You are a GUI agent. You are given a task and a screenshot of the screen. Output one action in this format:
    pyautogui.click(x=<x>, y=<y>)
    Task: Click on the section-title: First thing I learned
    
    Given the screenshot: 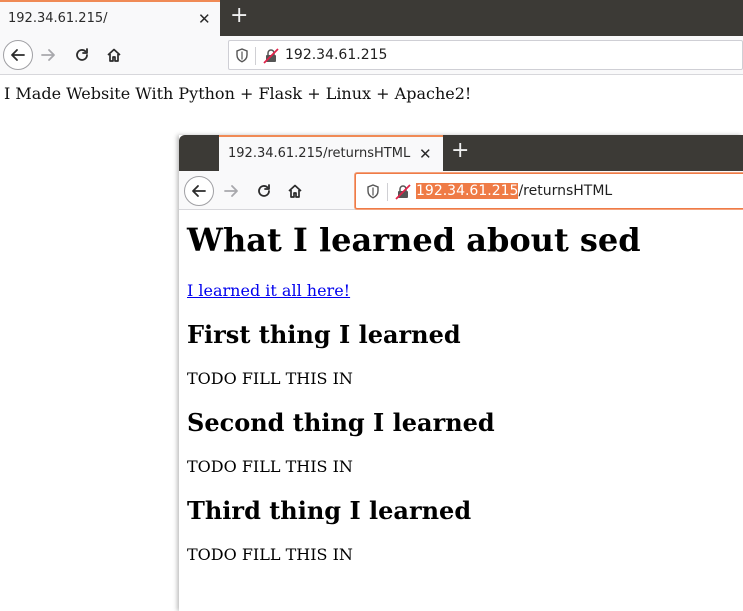 What is the action you would take?
    pyautogui.click(x=324, y=334)
    